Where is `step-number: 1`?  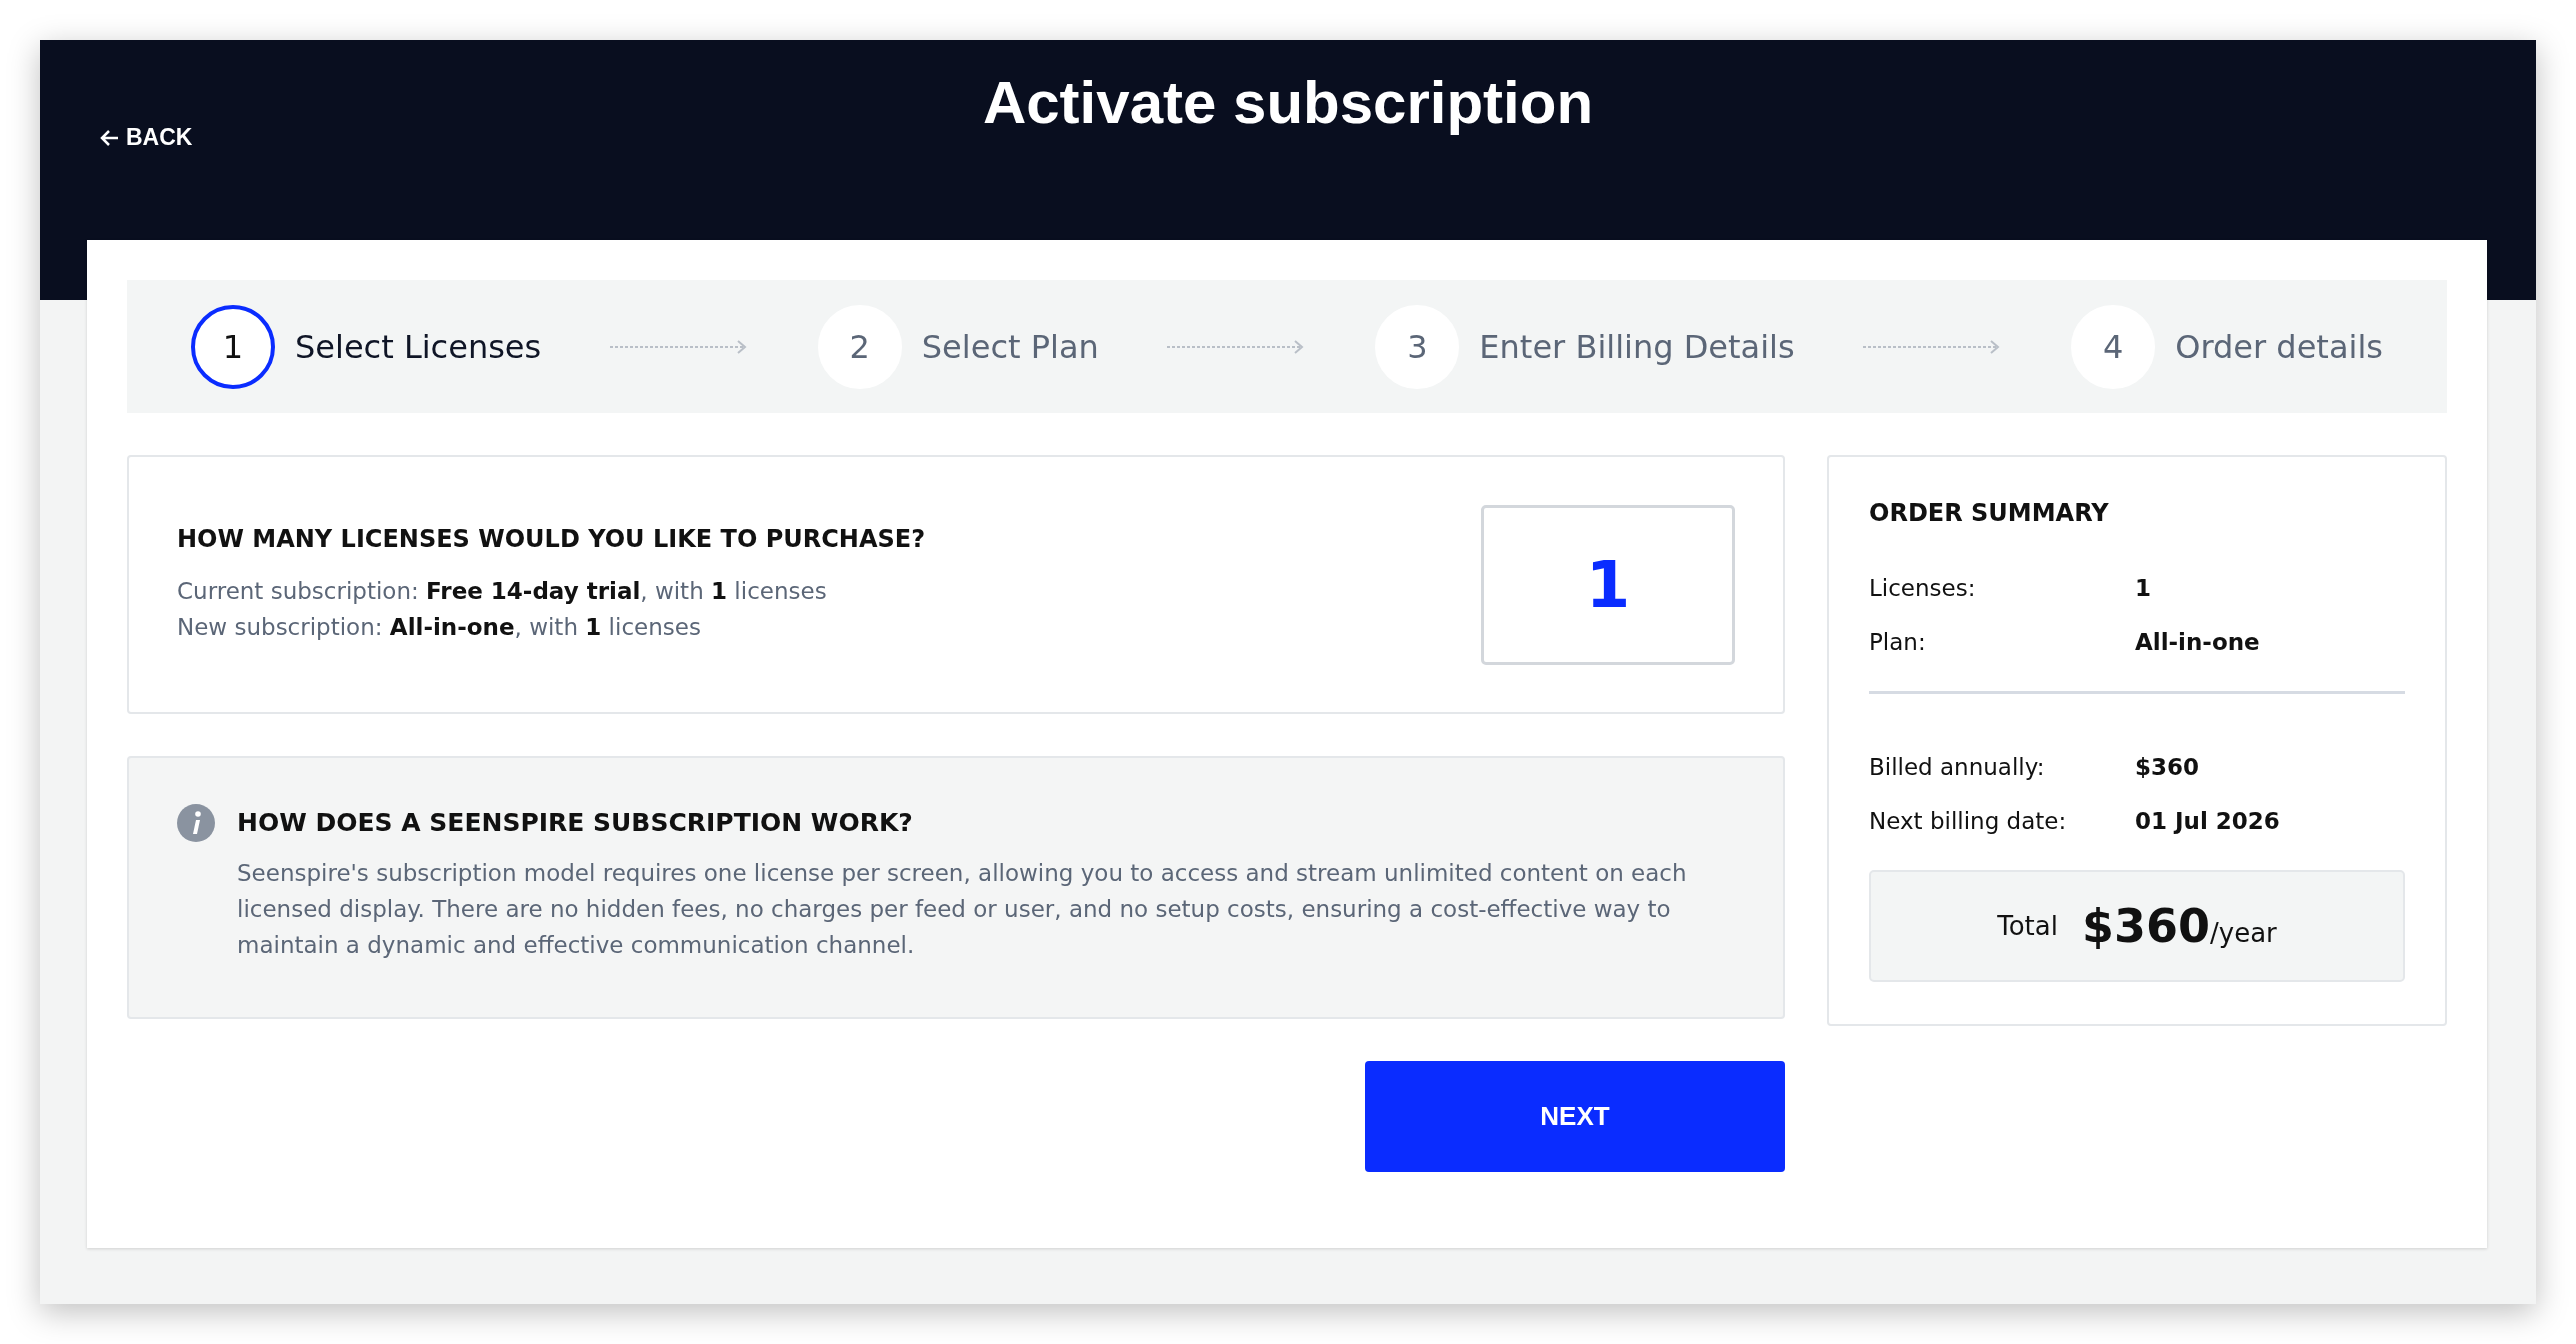 step-number: 1 is located at coordinates (233, 346).